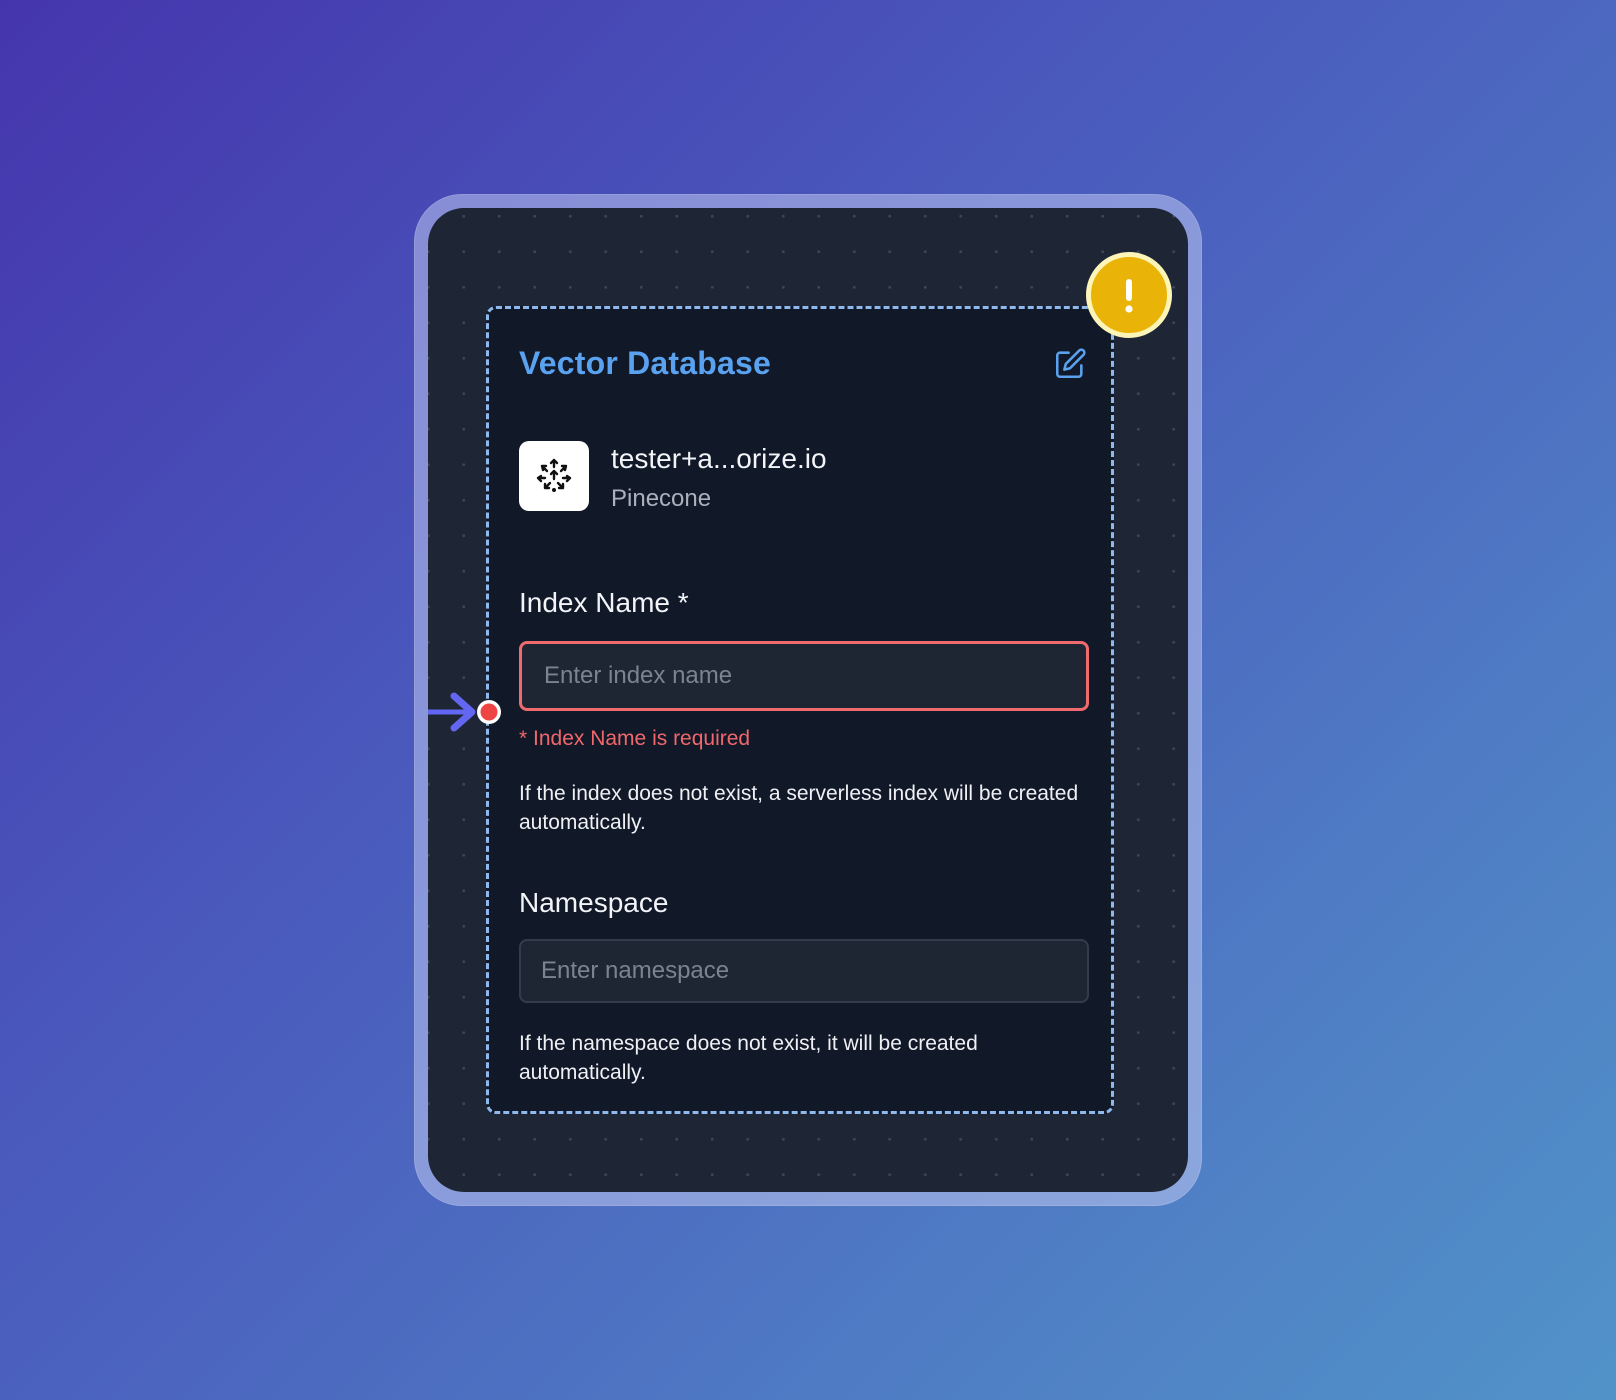 The width and height of the screenshot is (1616, 1400). Describe the element at coordinates (804, 971) in the screenshot. I see `namespace-input` at that location.